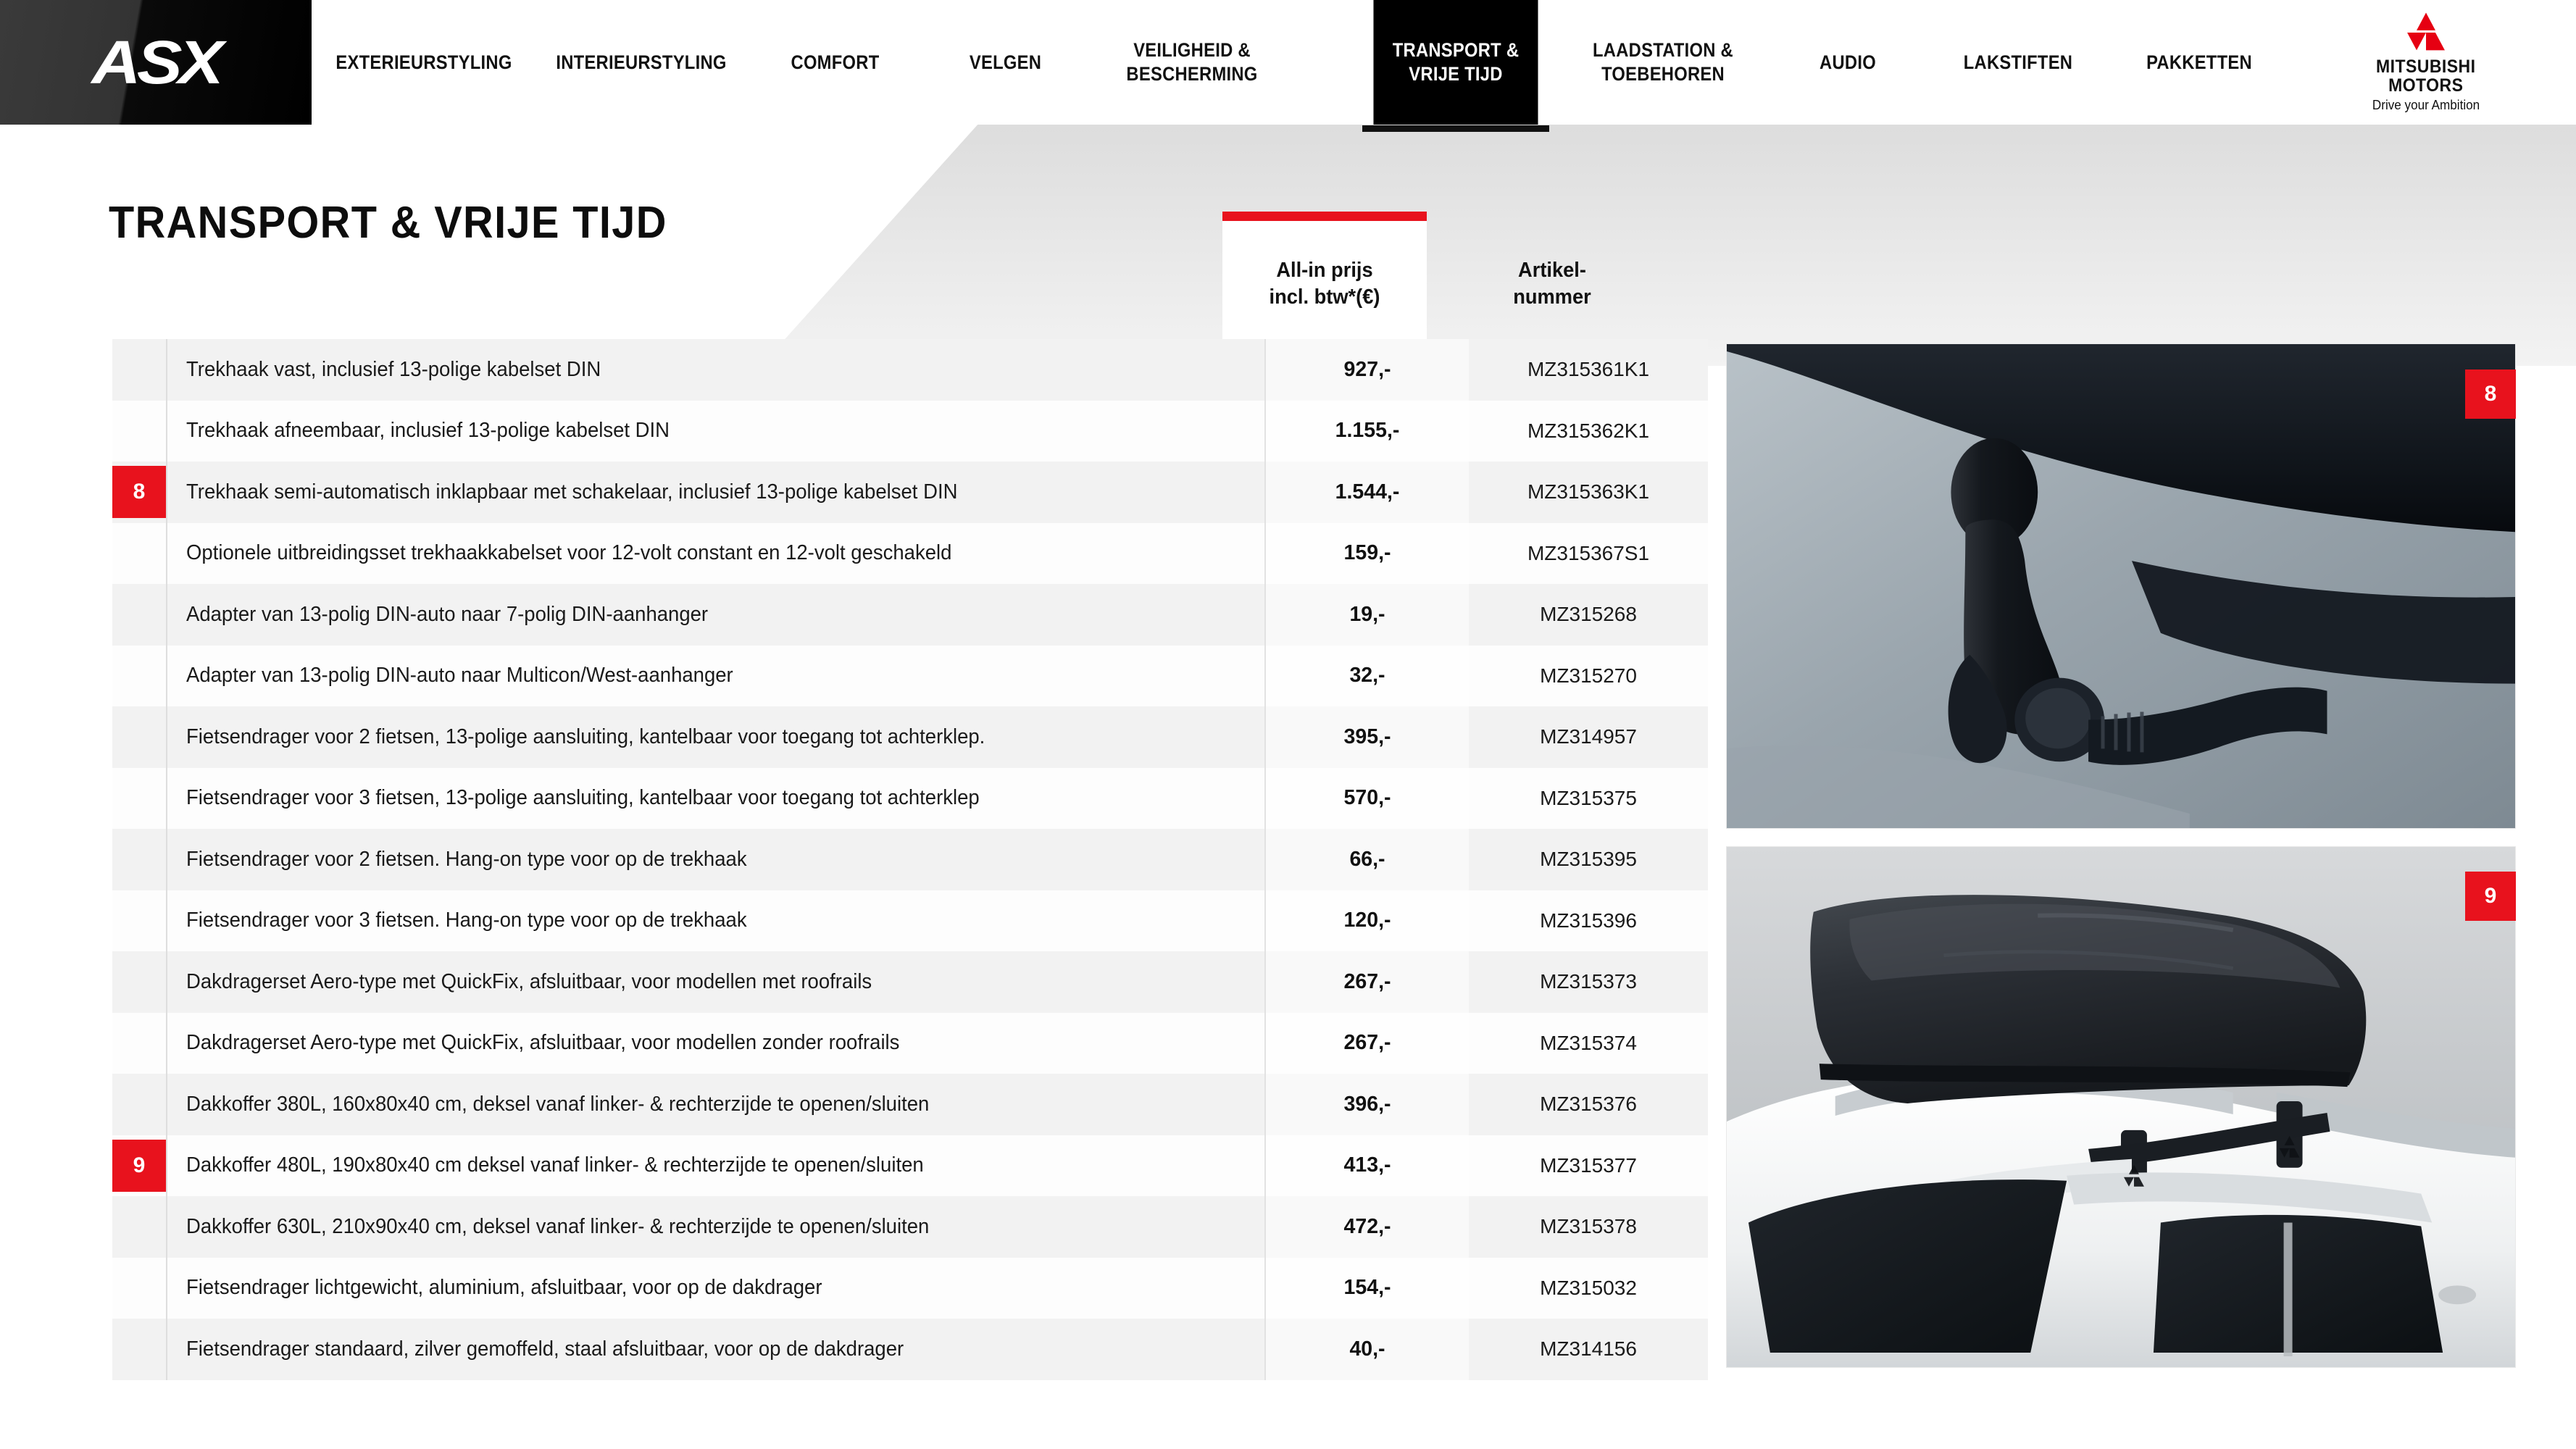 The height and width of the screenshot is (1449, 2576). Describe the element at coordinates (1588, 860) in the screenshot. I see `row-article-number-cell: MZ315395` at that location.